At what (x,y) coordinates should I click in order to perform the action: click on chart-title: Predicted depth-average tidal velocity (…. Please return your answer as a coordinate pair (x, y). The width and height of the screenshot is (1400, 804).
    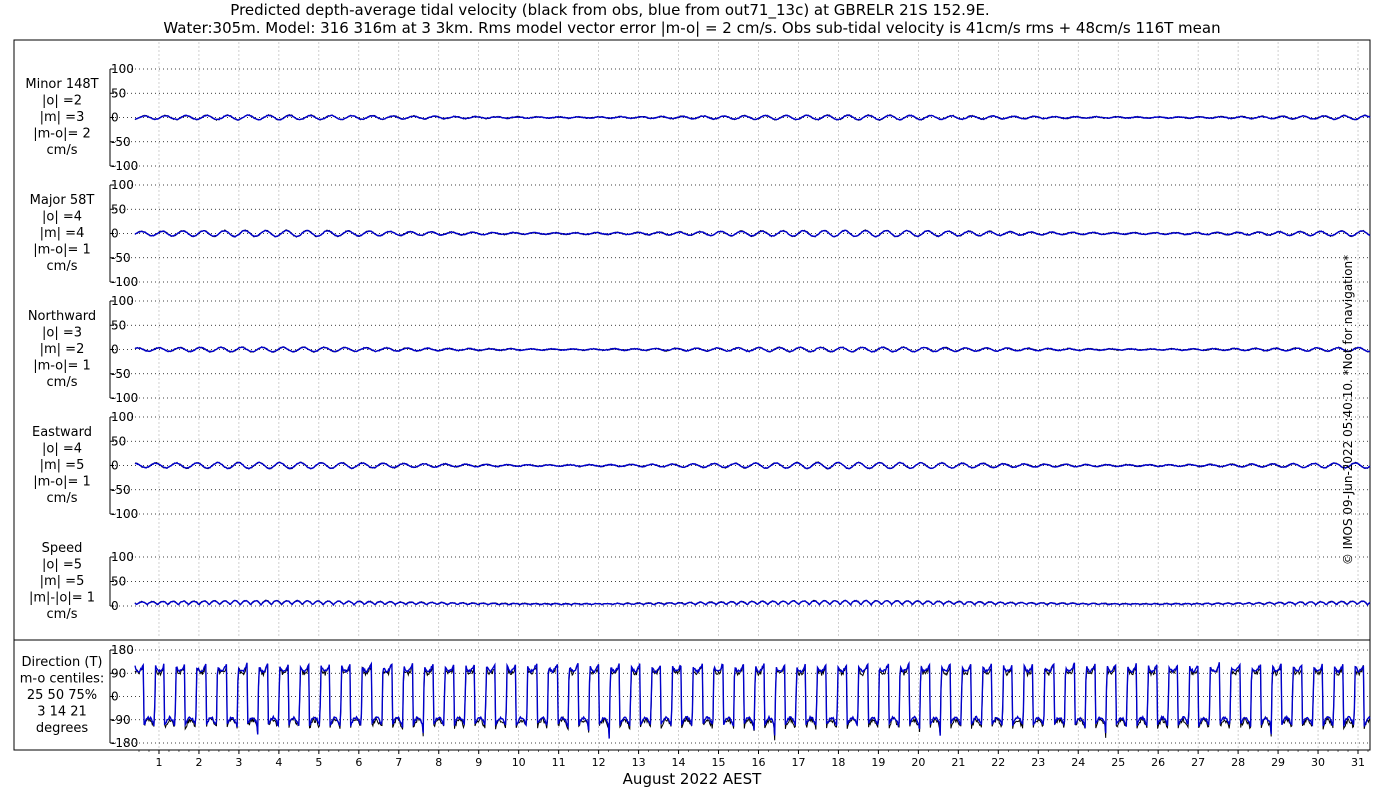
    Looking at the image, I should click on (609, 10).